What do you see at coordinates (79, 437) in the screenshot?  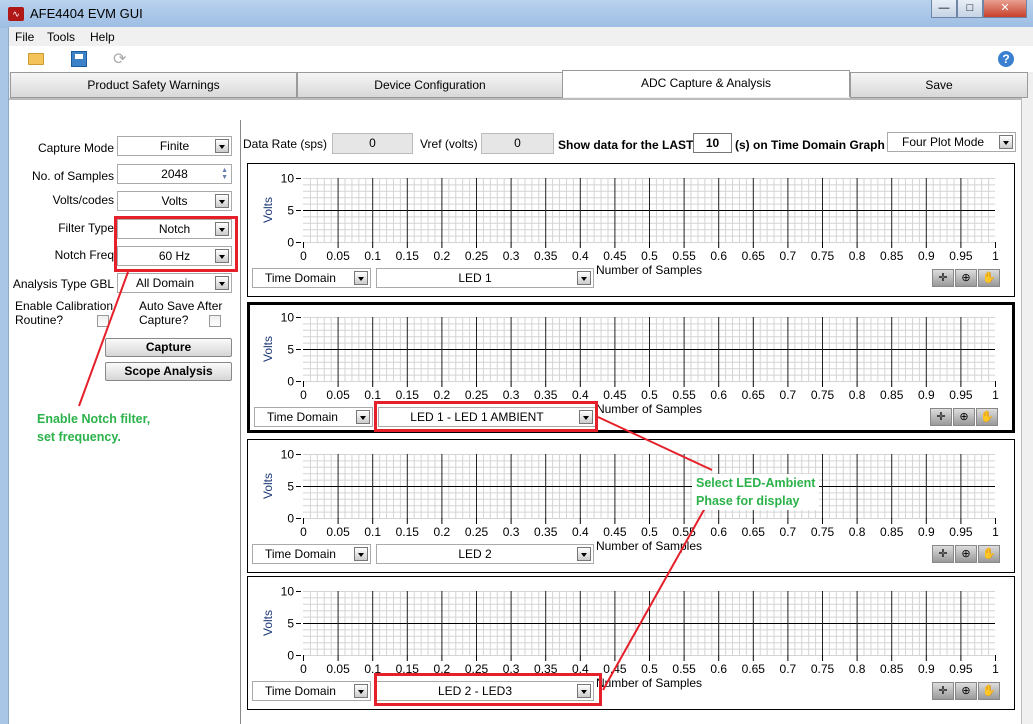 I see `annotation-notch-line2: set frequency.` at bounding box center [79, 437].